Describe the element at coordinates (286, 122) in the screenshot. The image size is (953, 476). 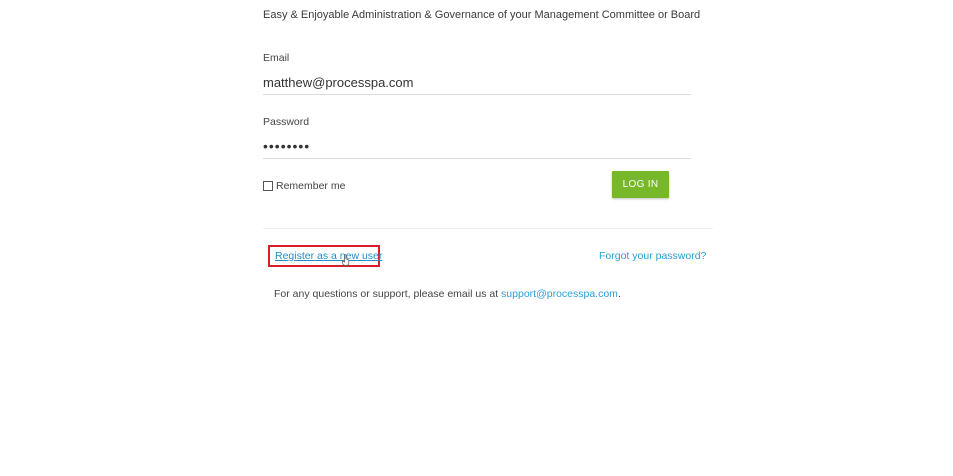
I see `password-label: Password` at that location.